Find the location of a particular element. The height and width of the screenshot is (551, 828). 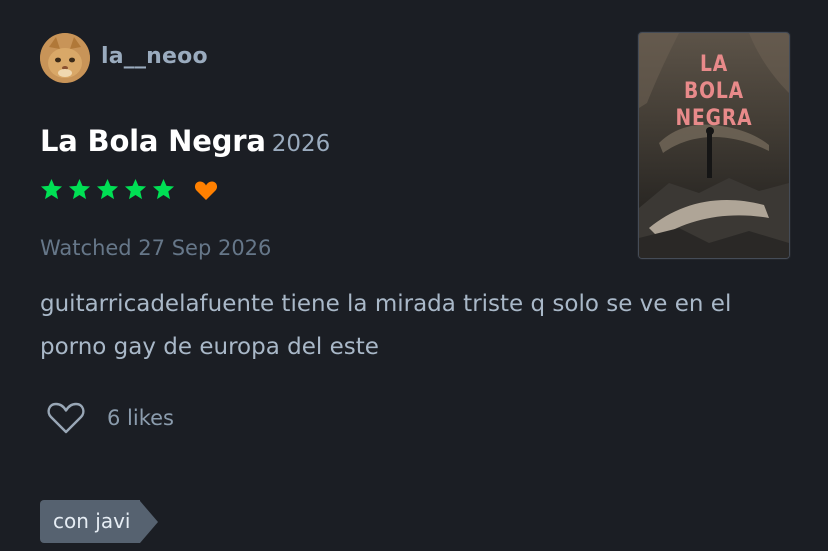

likes-section: 6 likes is located at coordinates (110, 418).